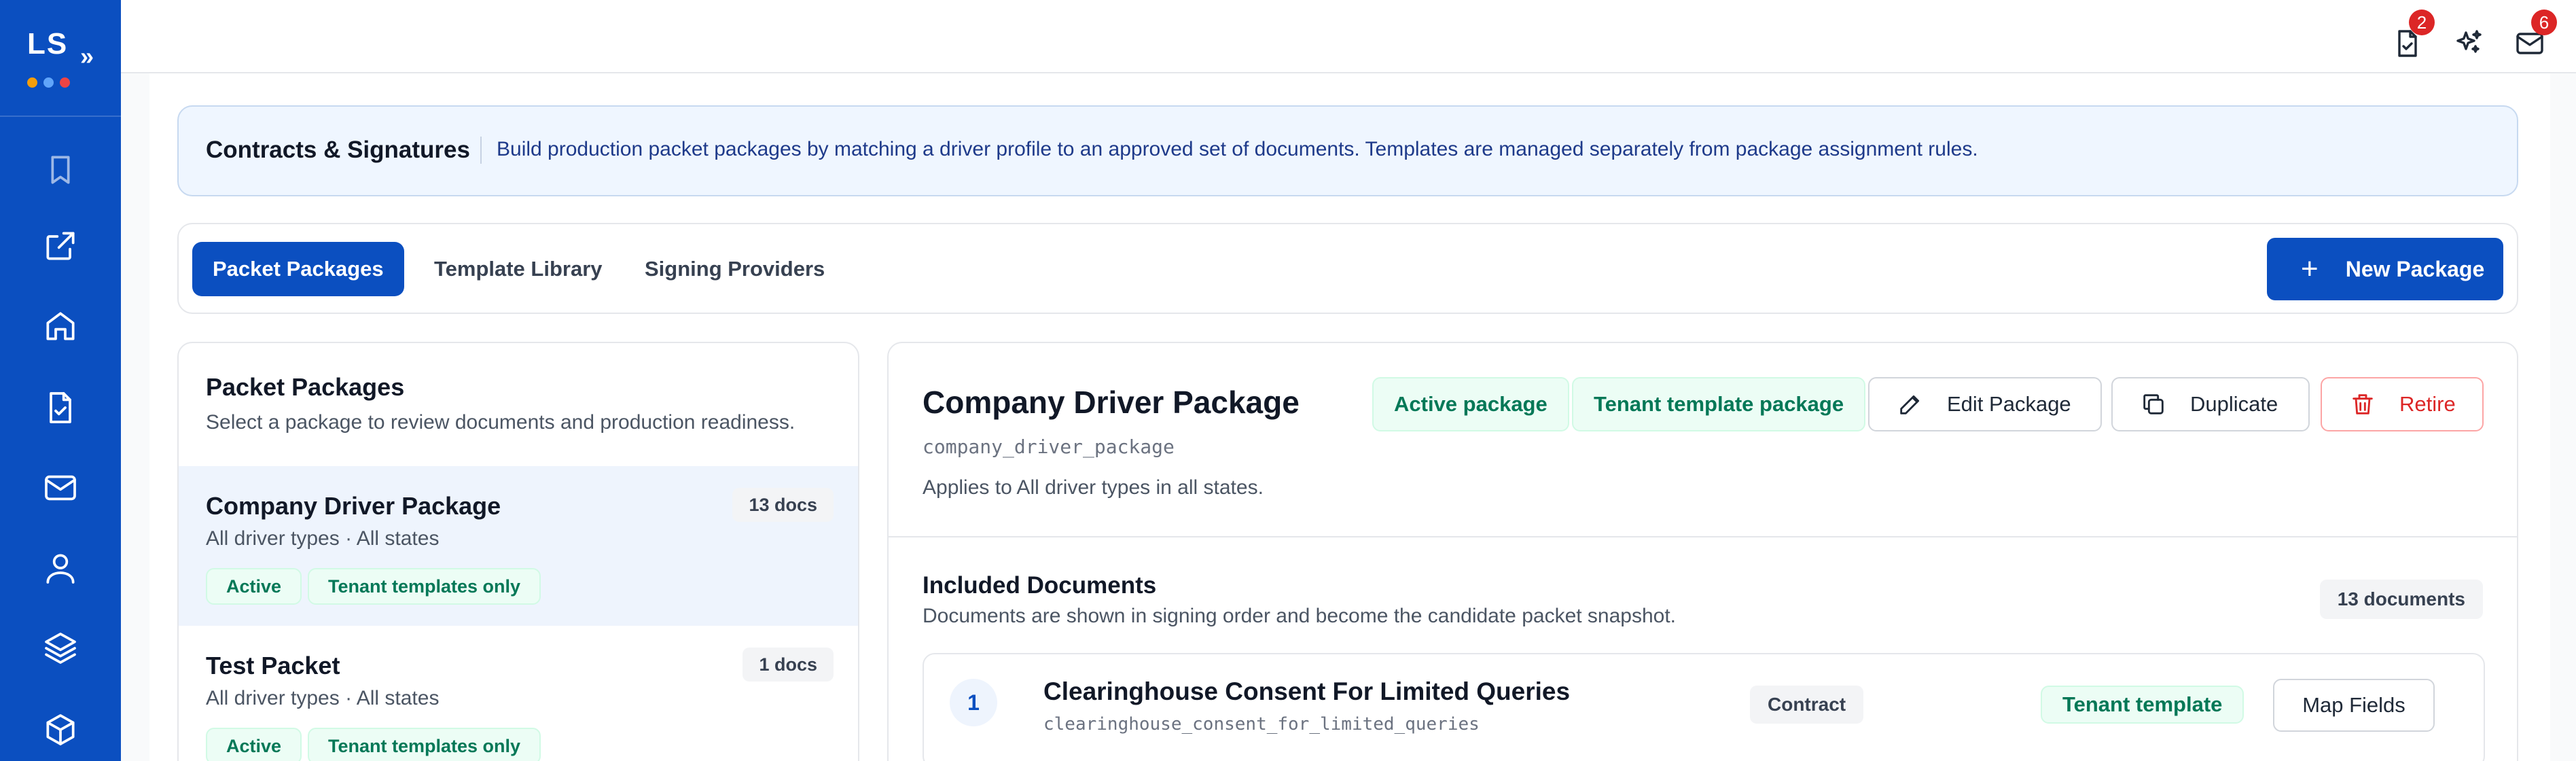 Image resolution: width=2576 pixels, height=761 pixels. I want to click on package-detail-title: Company Driver Package, so click(1111, 402).